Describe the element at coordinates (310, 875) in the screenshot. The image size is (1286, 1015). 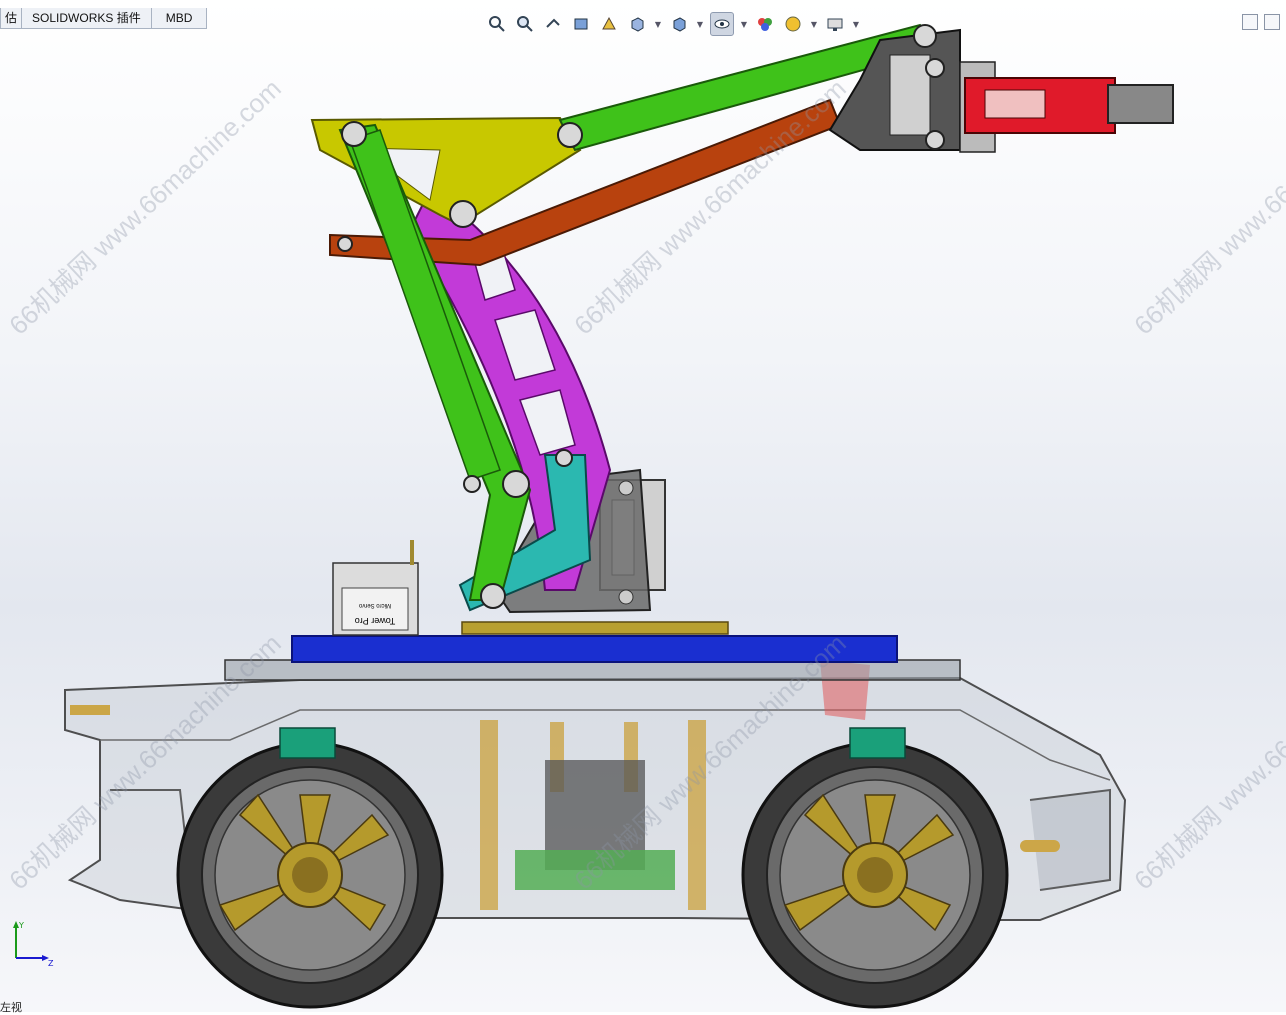
I see `wheel-rear` at that location.